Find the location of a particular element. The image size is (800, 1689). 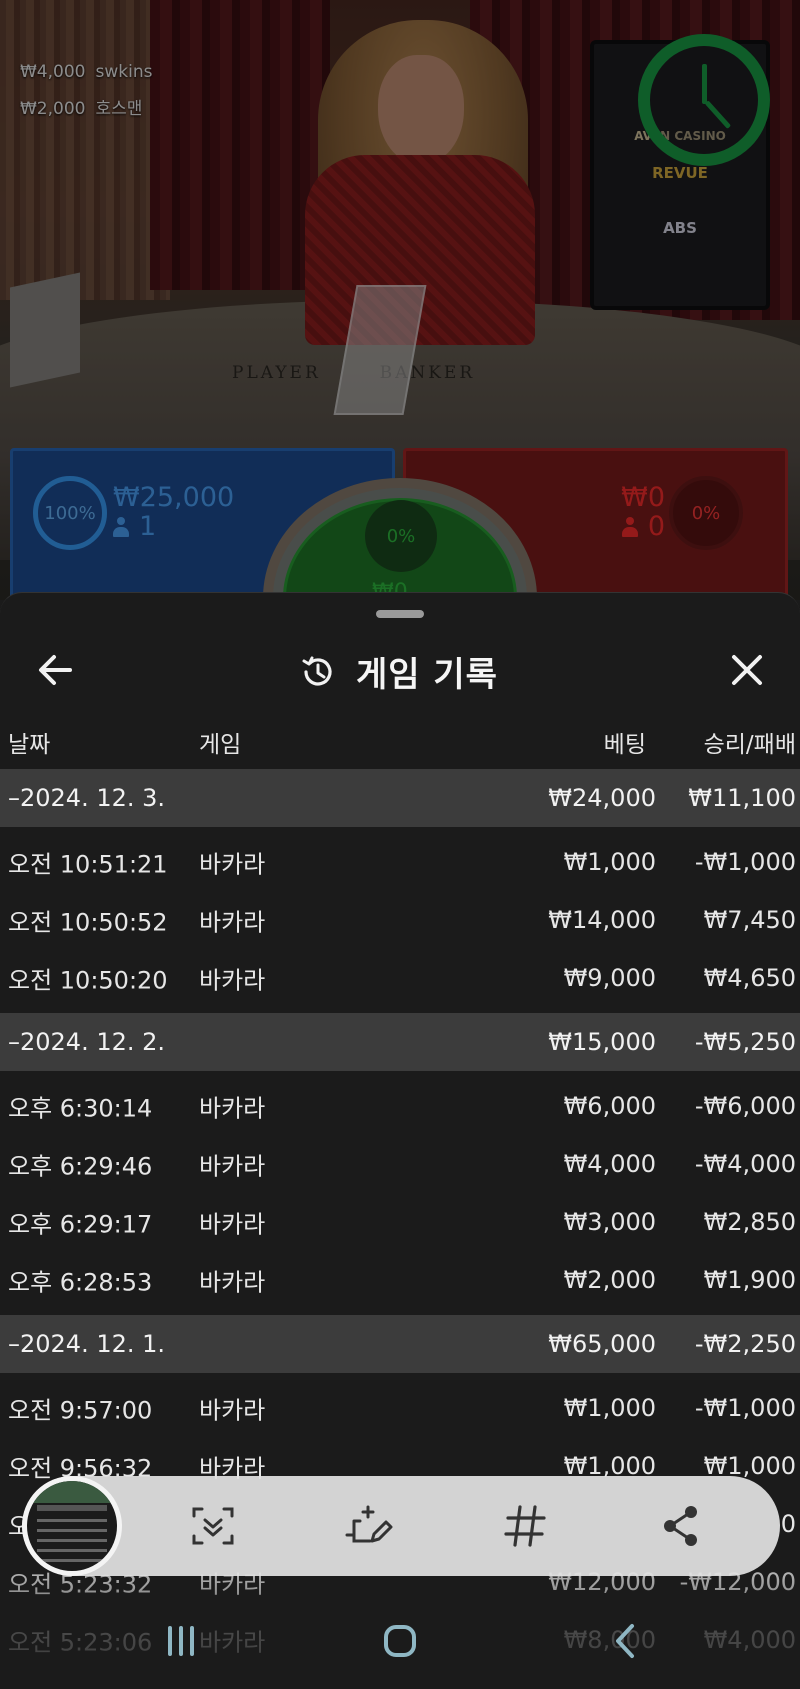

row-bet: ₩4,000 is located at coordinates (609, 1164).